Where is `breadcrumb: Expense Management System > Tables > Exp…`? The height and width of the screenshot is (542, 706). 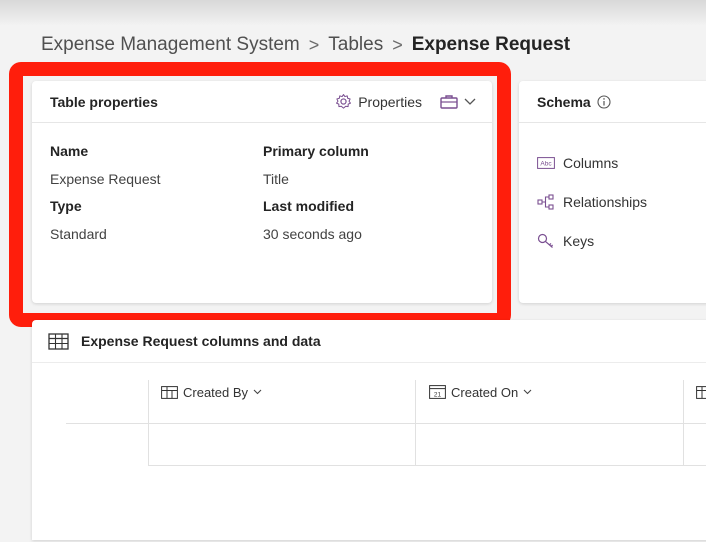
breadcrumb: Expense Management System > Tables > Exp… is located at coordinates (305, 45).